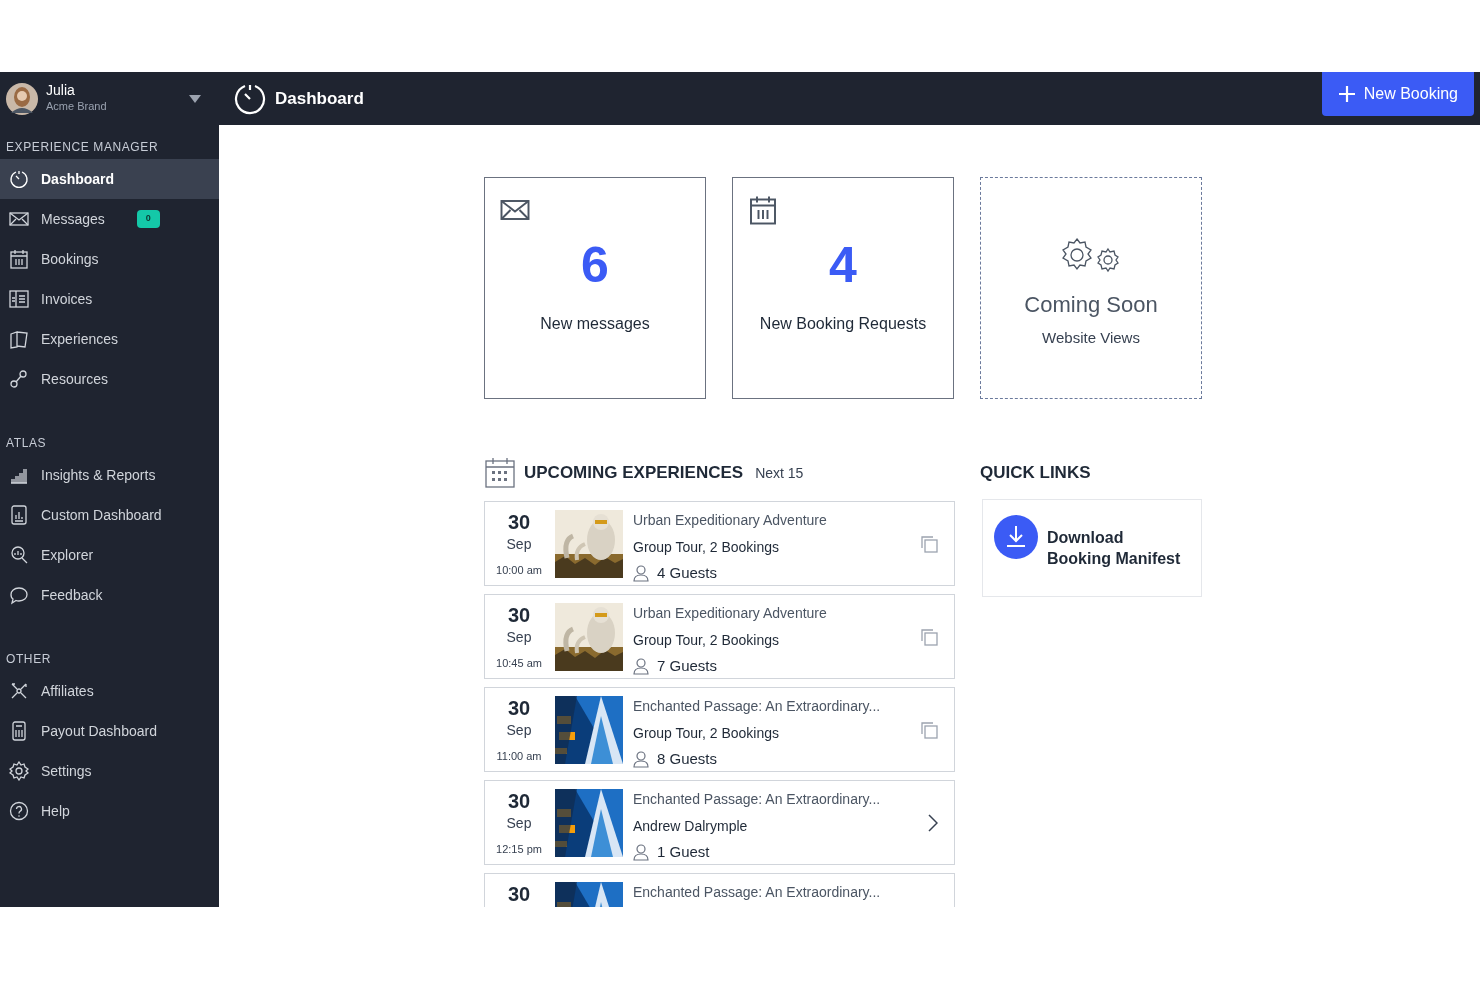  I want to click on sidebar-item: Affiliates, so click(109, 691).